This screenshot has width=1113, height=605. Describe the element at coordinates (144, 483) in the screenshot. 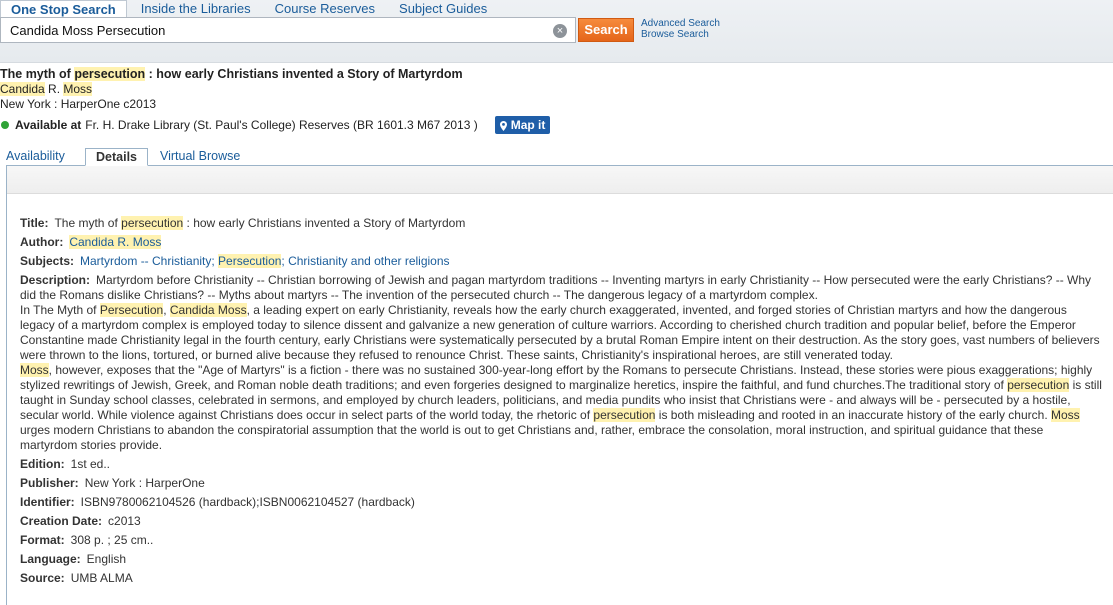

I see `field-value: New York : HarperOne` at that location.